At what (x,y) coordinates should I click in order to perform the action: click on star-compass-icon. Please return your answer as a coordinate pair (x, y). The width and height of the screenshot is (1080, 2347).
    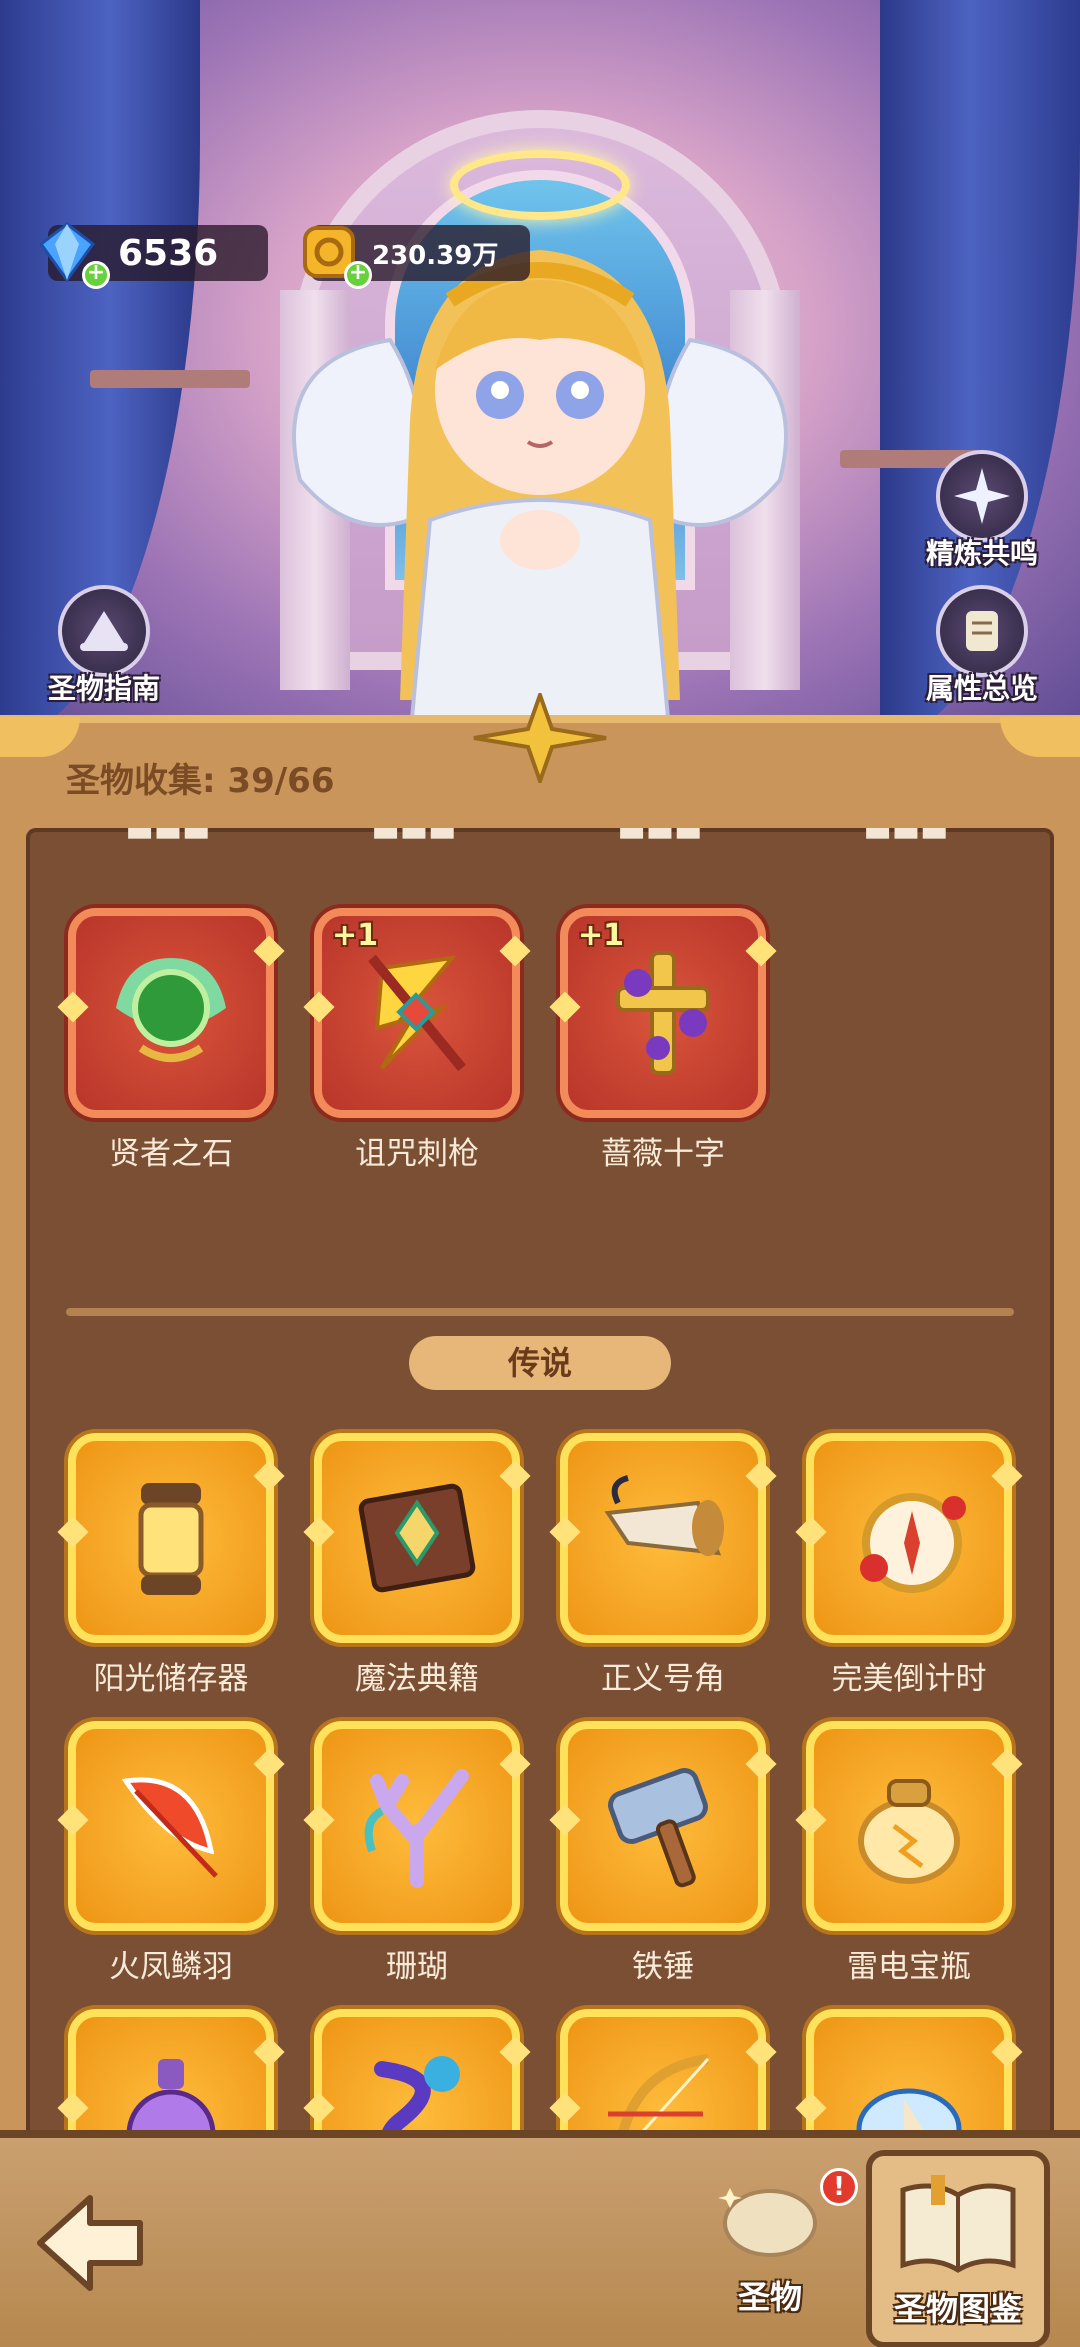
    Looking at the image, I should click on (982, 496).